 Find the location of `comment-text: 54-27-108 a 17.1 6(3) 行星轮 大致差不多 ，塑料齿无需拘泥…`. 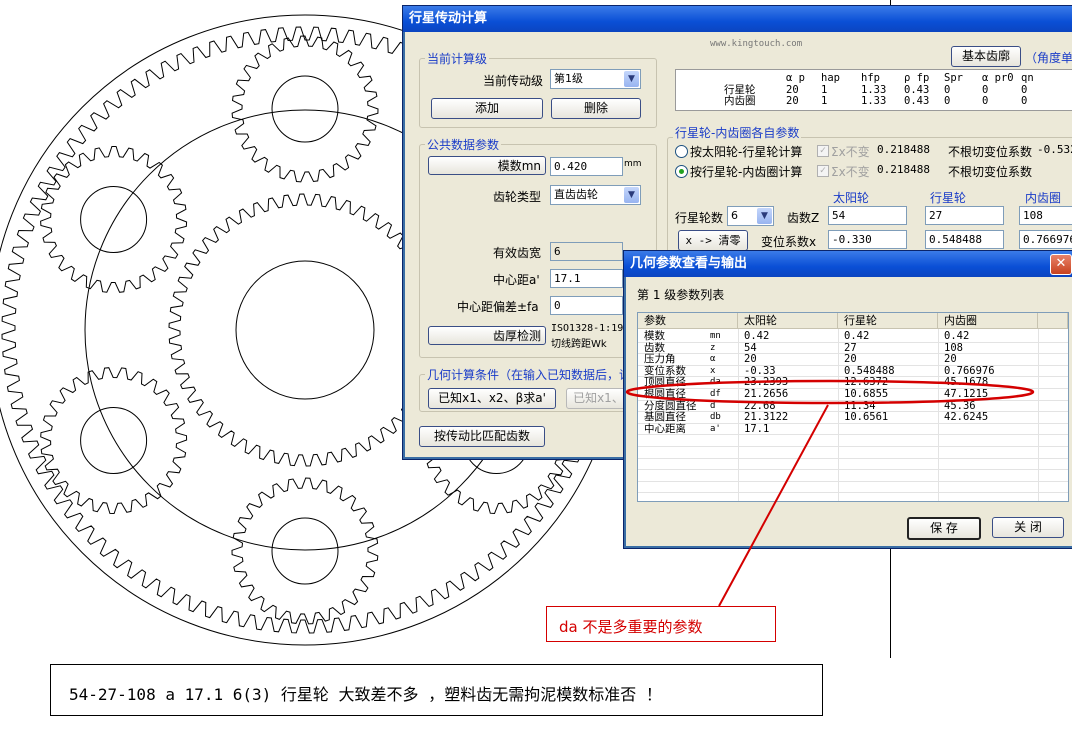

comment-text: 54-27-108 a 17.1 6(3) 行星轮 大致差不多 ，塑料齿无需拘泥… is located at coordinates (365, 694).